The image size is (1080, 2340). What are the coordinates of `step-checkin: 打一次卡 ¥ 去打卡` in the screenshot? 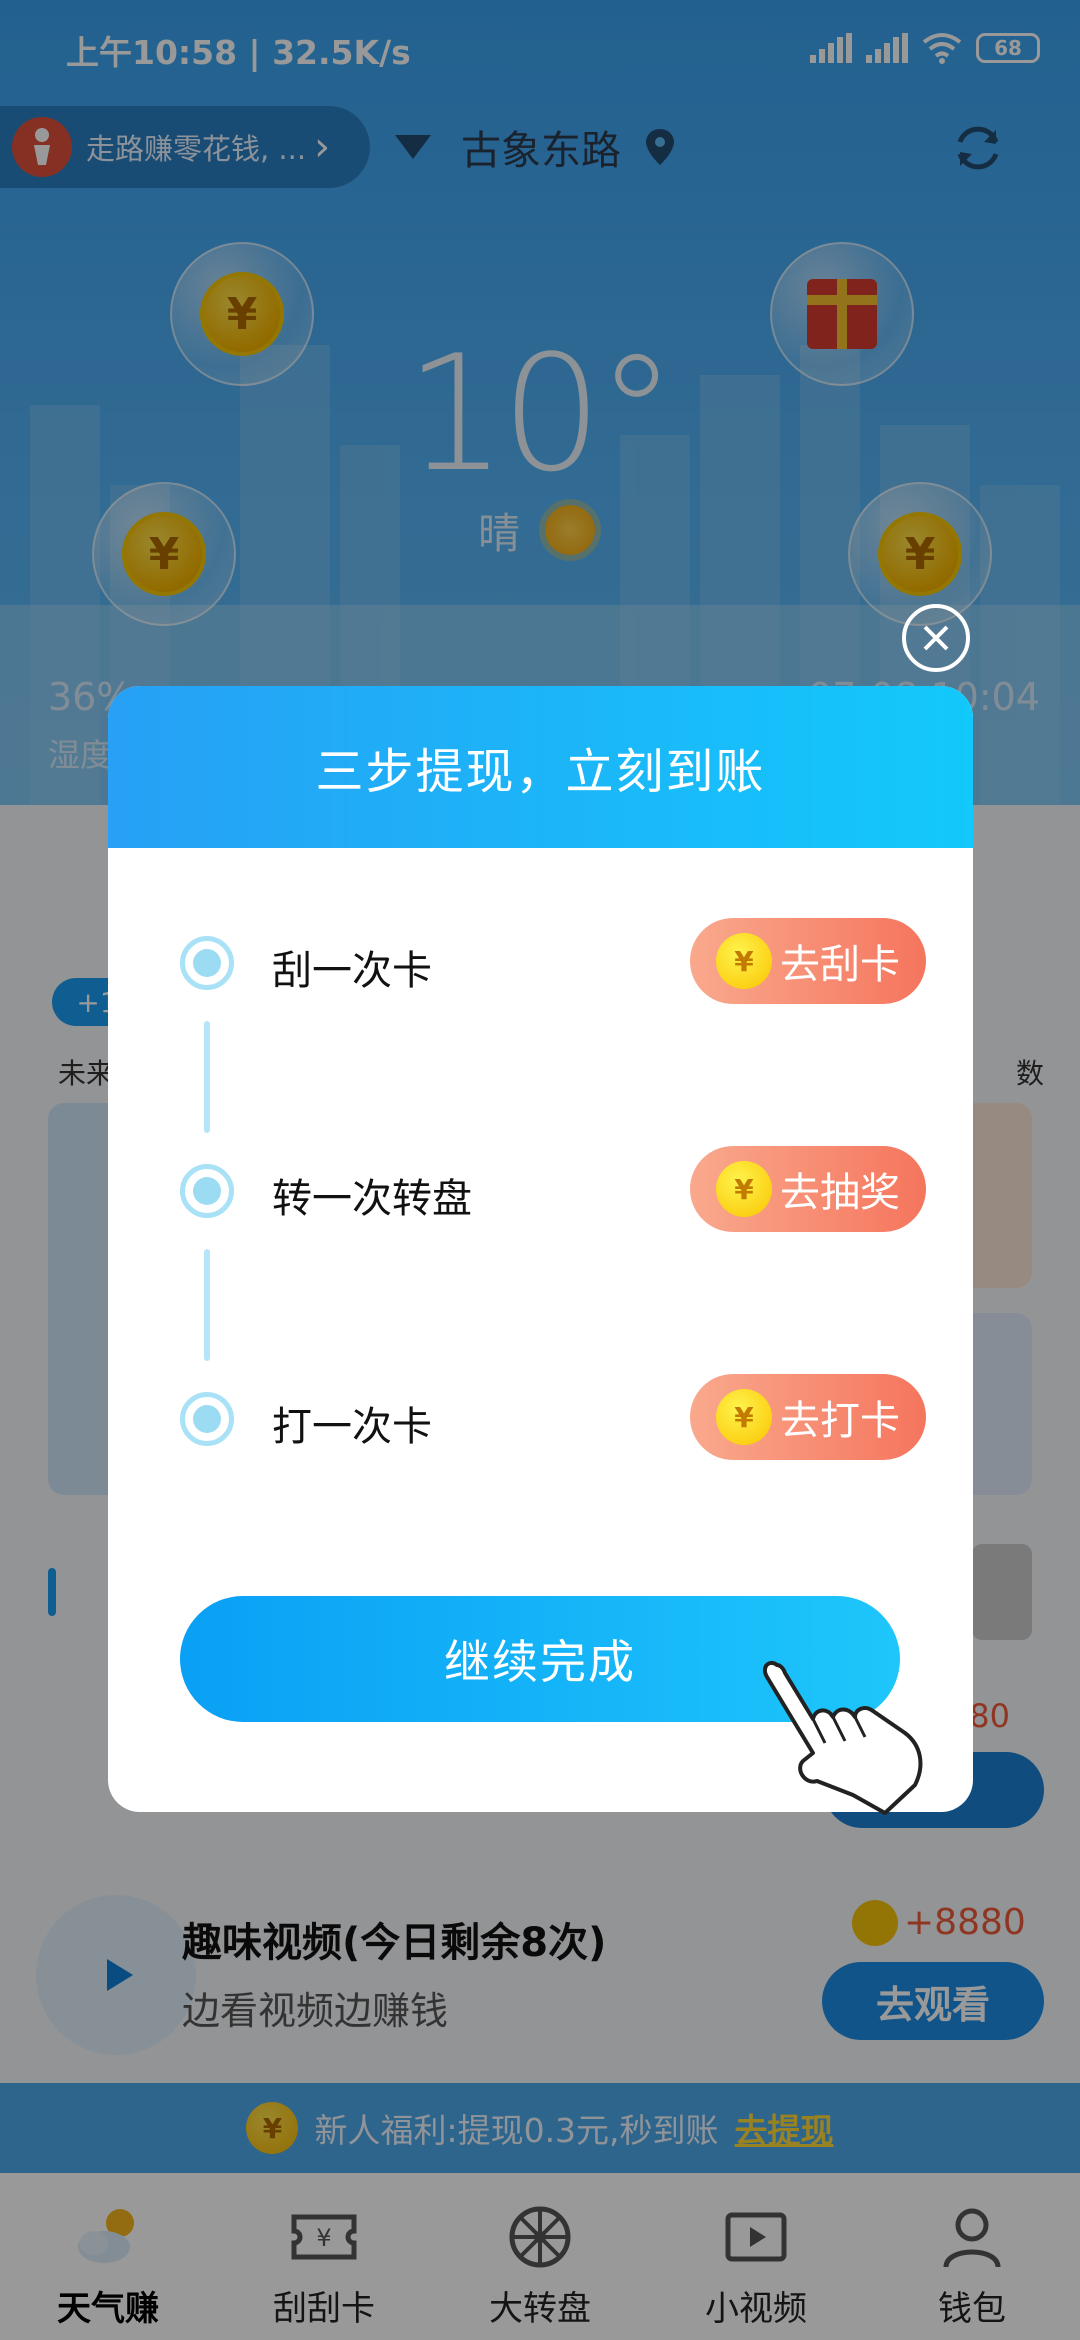 It's located at (540, 1419).